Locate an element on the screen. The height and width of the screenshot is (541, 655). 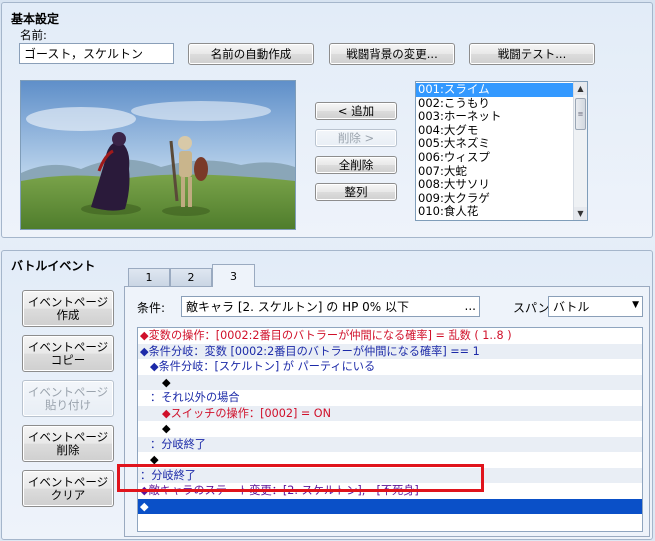
tab-page-3: 3 is located at coordinates (233, 275).